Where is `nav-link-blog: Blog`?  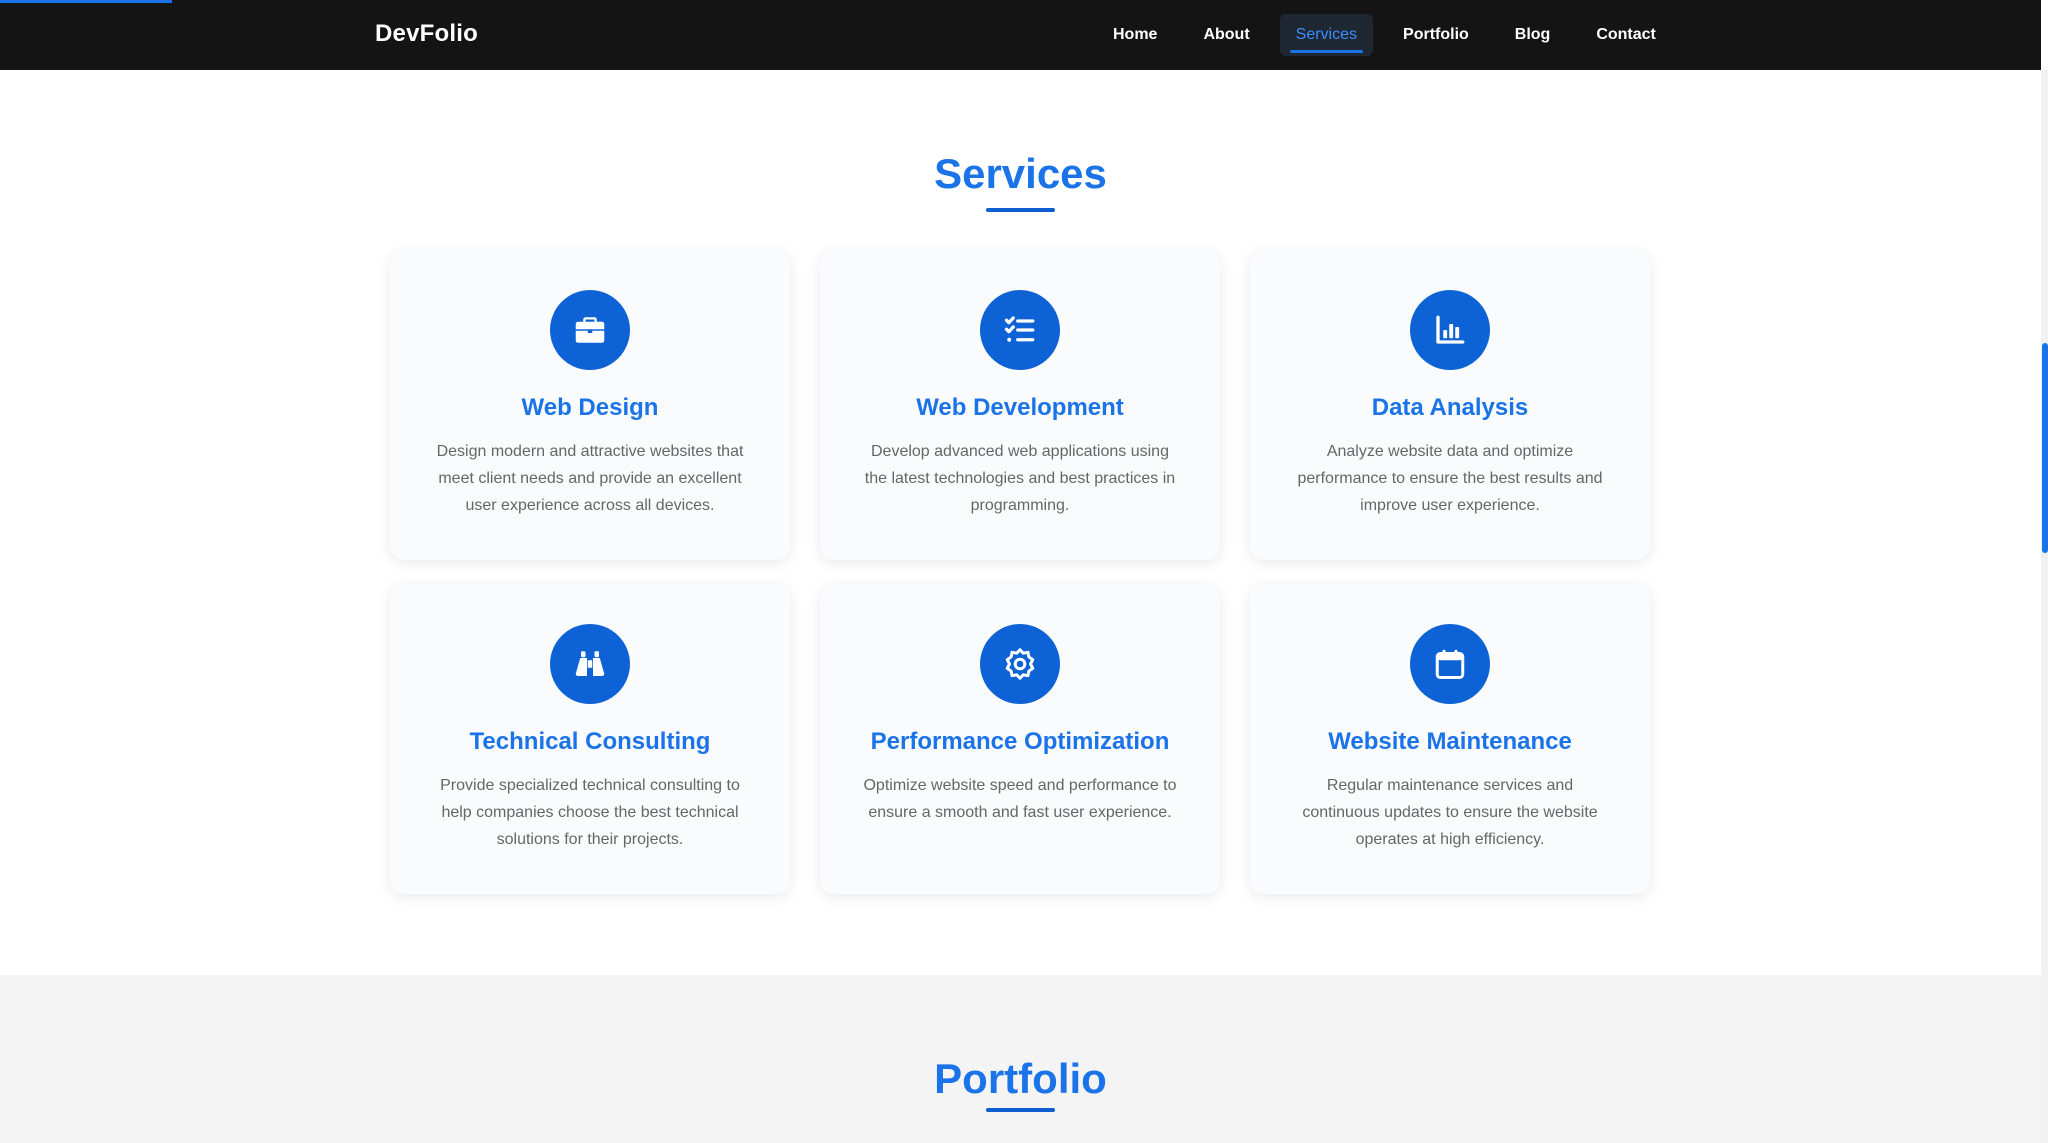
nav-link-blog: Blog is located at coordinates (1533, 35).